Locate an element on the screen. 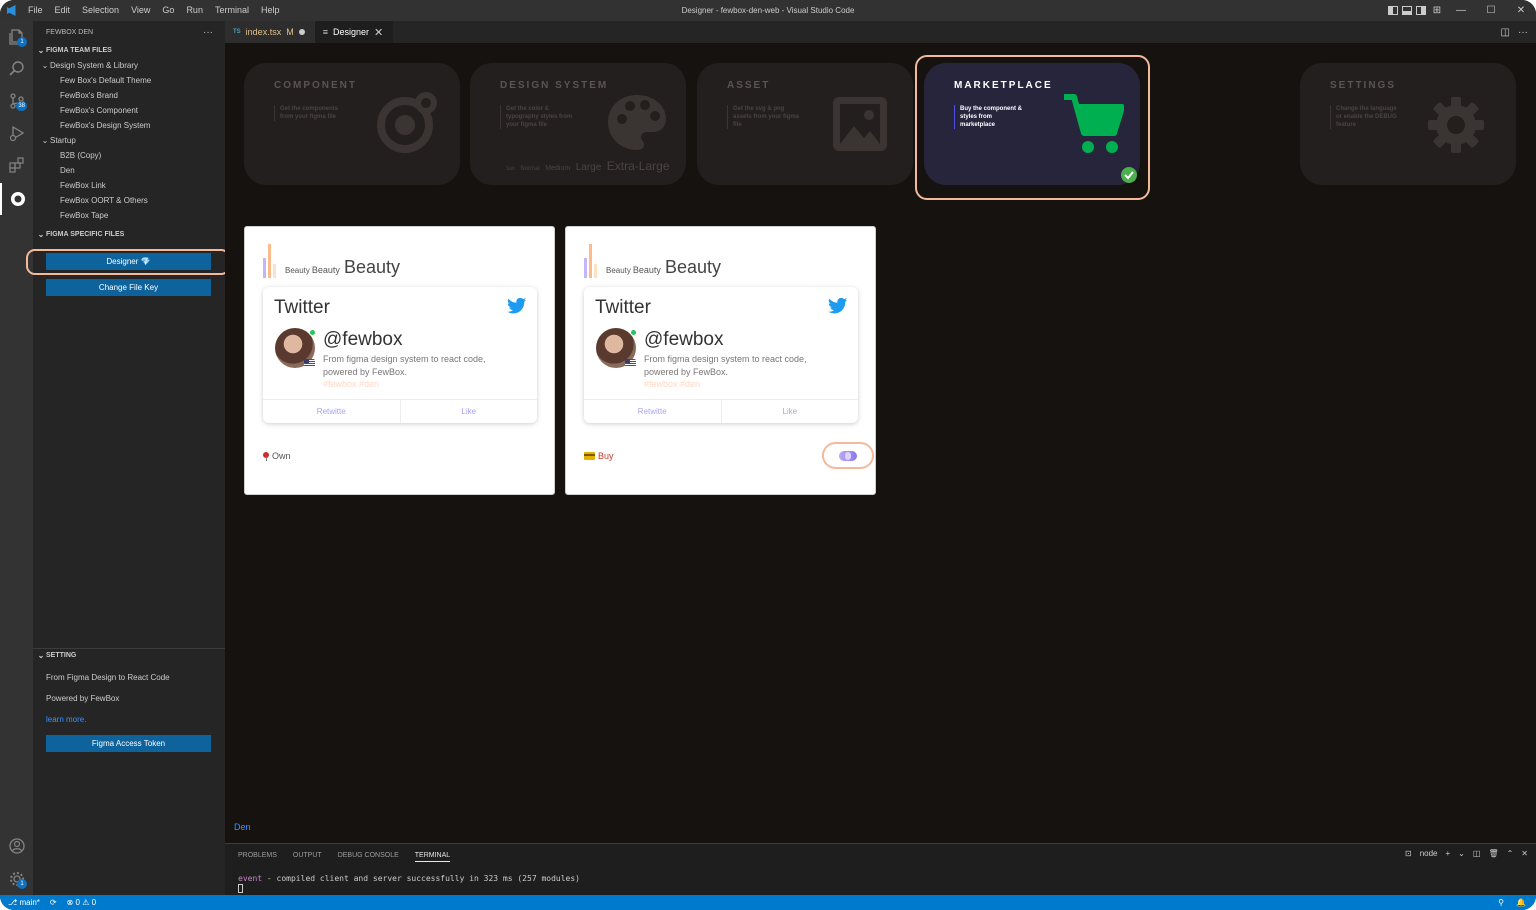 Image resolution: width=1536 pixels, height=910 pixels. brand-large-text: Beauty is located at coordinates (371, 267).